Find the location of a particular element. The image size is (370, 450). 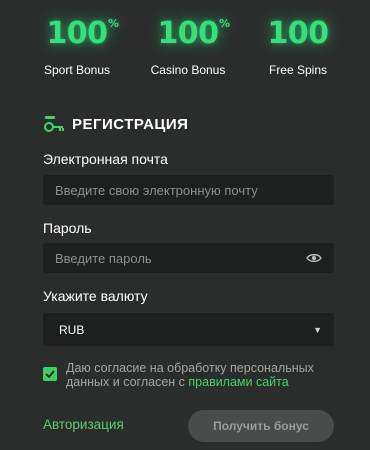

casino-bonus: 100% Casino Bonus is located at coordinates (188, 45).